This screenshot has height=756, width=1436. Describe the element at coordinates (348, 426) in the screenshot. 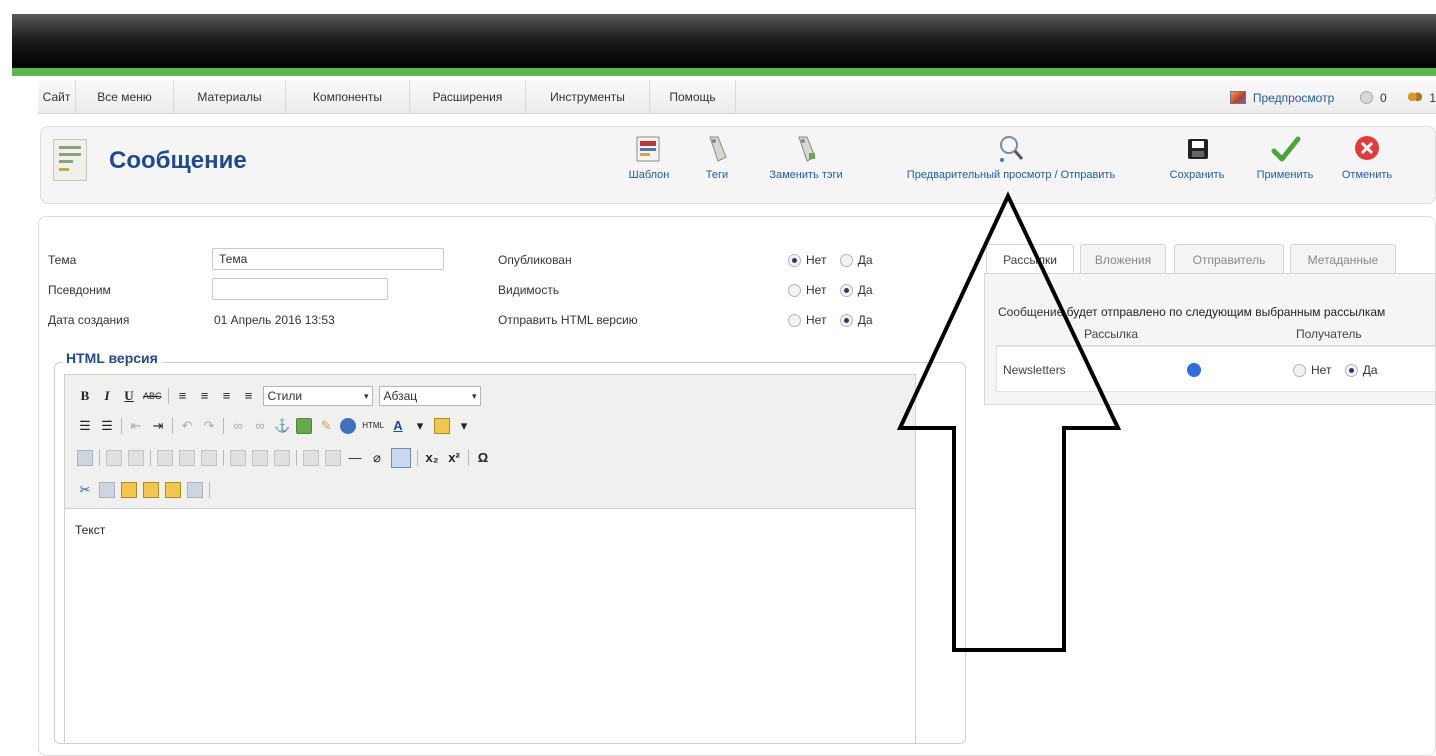

I see `help-icon` at that location.